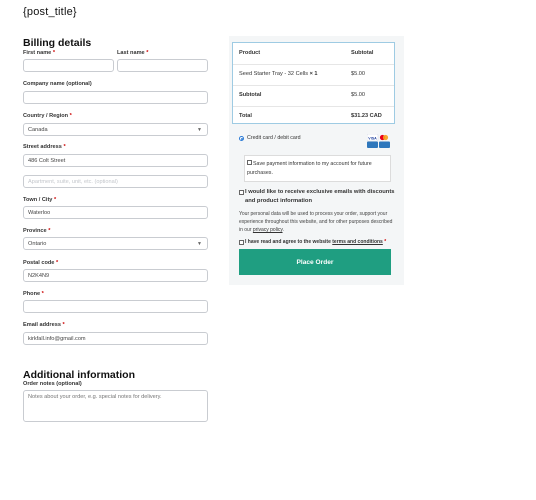 The height and width of the screenshot is (500, 536). Describe the element at coordinates (358, 95) in the screenshot. I see `subtotal-value: $5.00` at that location.